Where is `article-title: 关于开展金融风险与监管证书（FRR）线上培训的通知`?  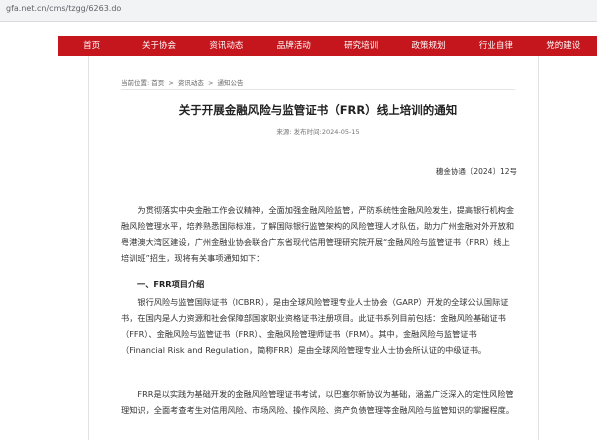 article-title: 关于开展金融风险与监管证书（FRR）线上培训的通知 is located at coordinates (318, 110).